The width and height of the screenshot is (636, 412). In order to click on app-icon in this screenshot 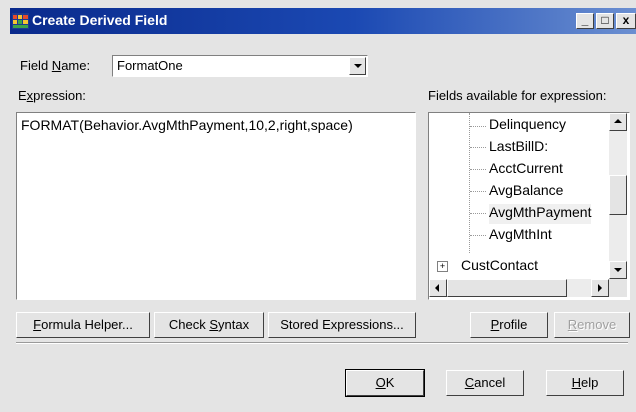, I will do `click(20, 21)`.